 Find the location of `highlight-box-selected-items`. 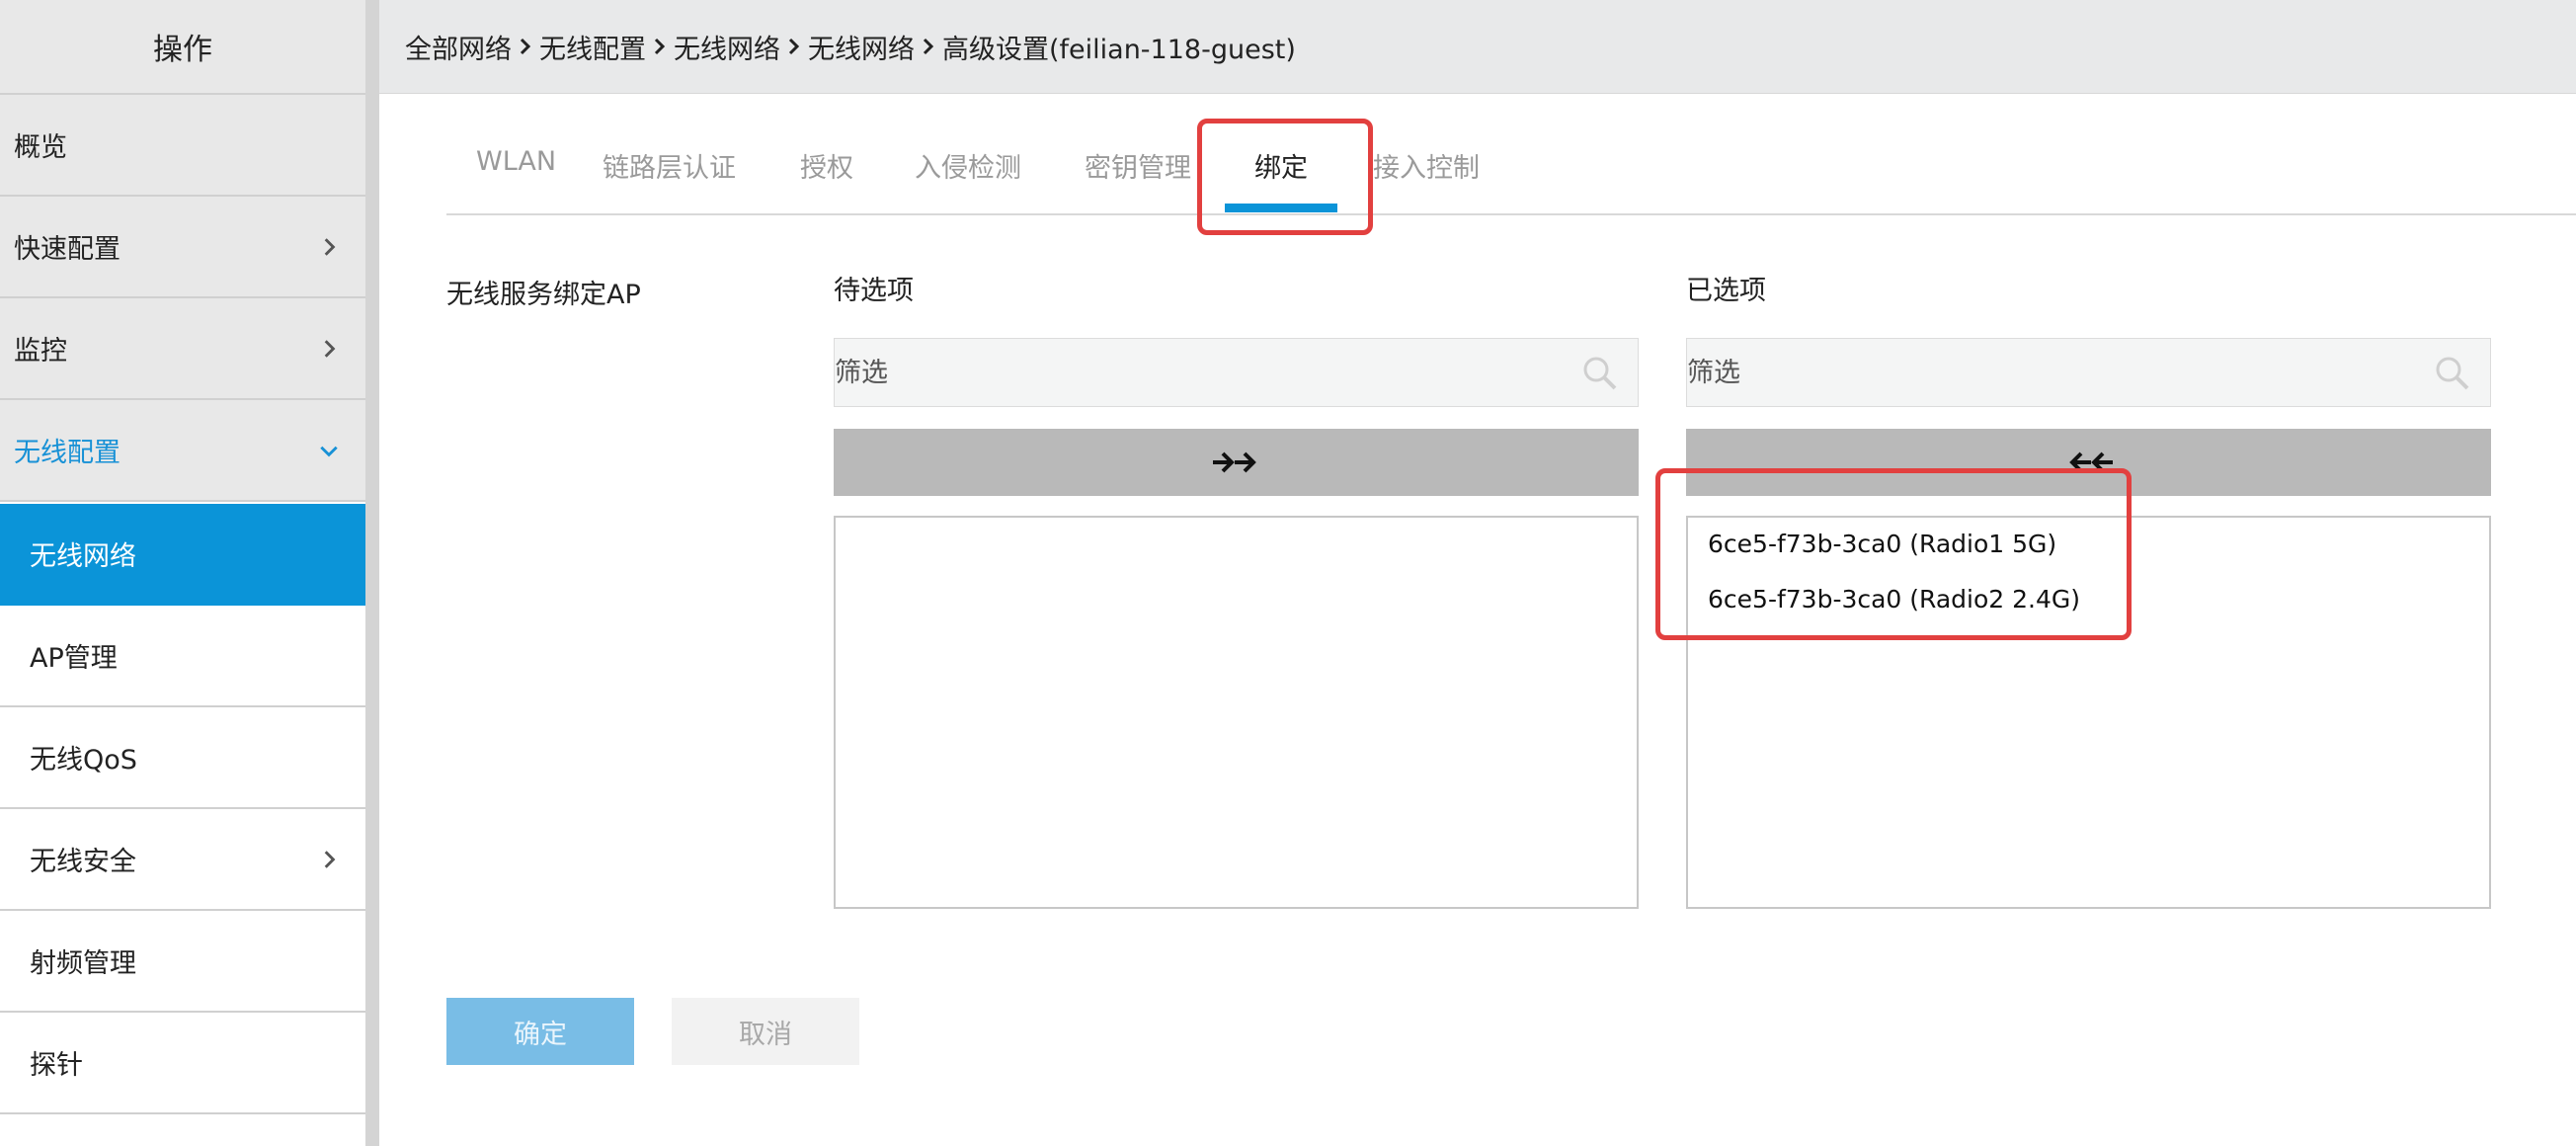

highlight-box-selected-items is located at coordinates (1893, 554).